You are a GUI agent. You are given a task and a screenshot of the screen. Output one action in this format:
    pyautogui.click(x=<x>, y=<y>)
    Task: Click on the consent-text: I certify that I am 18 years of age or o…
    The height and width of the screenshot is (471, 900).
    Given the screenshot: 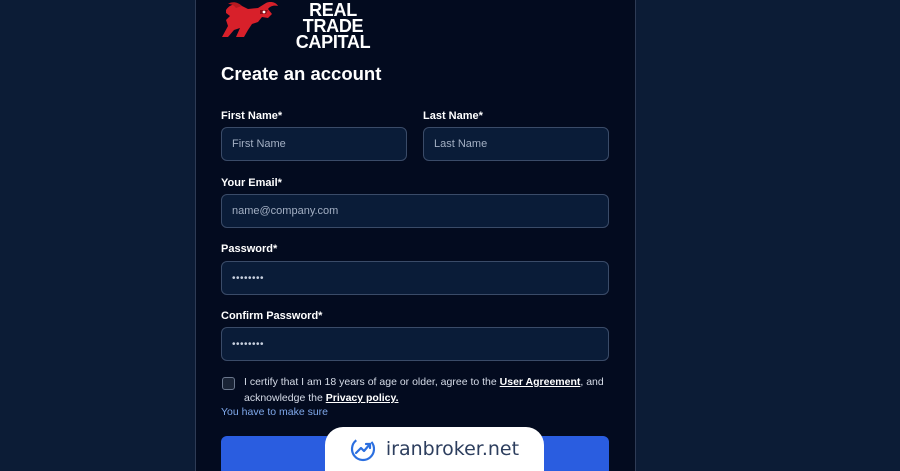 What is the action you would take?
    pyautogui.click(x=424, y=390)
    